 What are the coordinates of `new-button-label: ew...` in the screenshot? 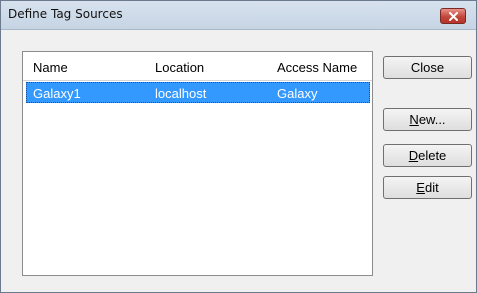 It's located at (432, 119).